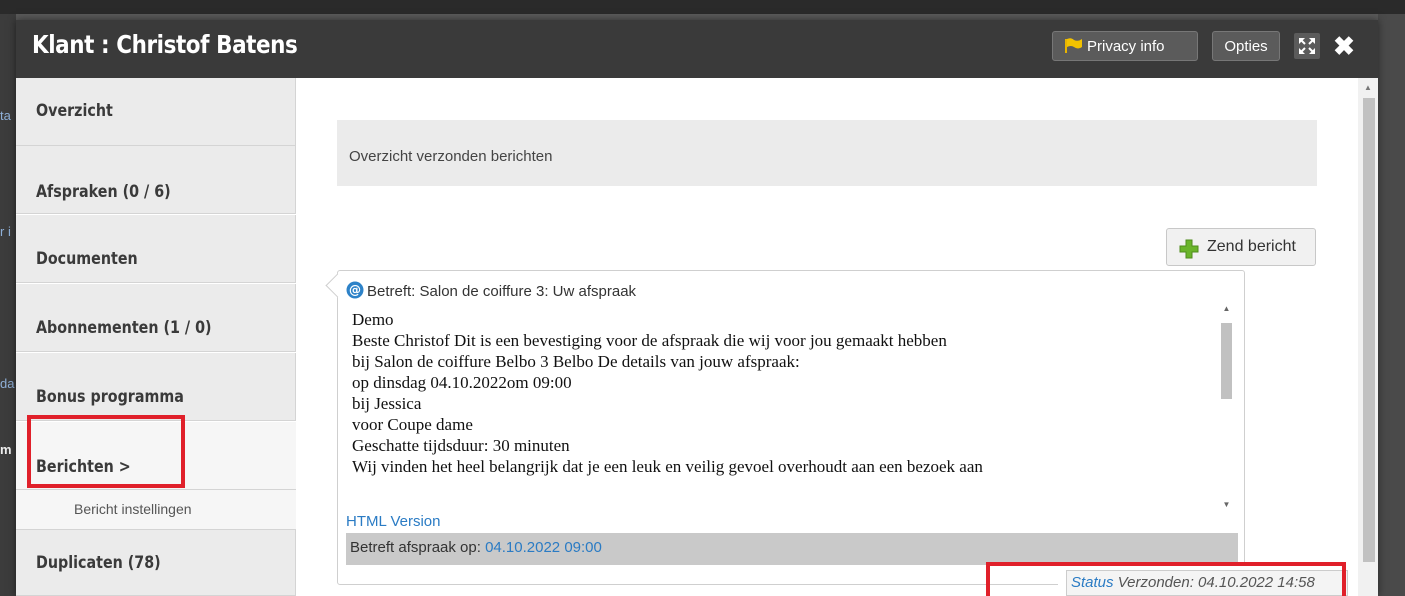  Describe the element at coordinates (156, 112) in the screenshot. I see `sidebar-item-overzicht: Overzicht` at that location.